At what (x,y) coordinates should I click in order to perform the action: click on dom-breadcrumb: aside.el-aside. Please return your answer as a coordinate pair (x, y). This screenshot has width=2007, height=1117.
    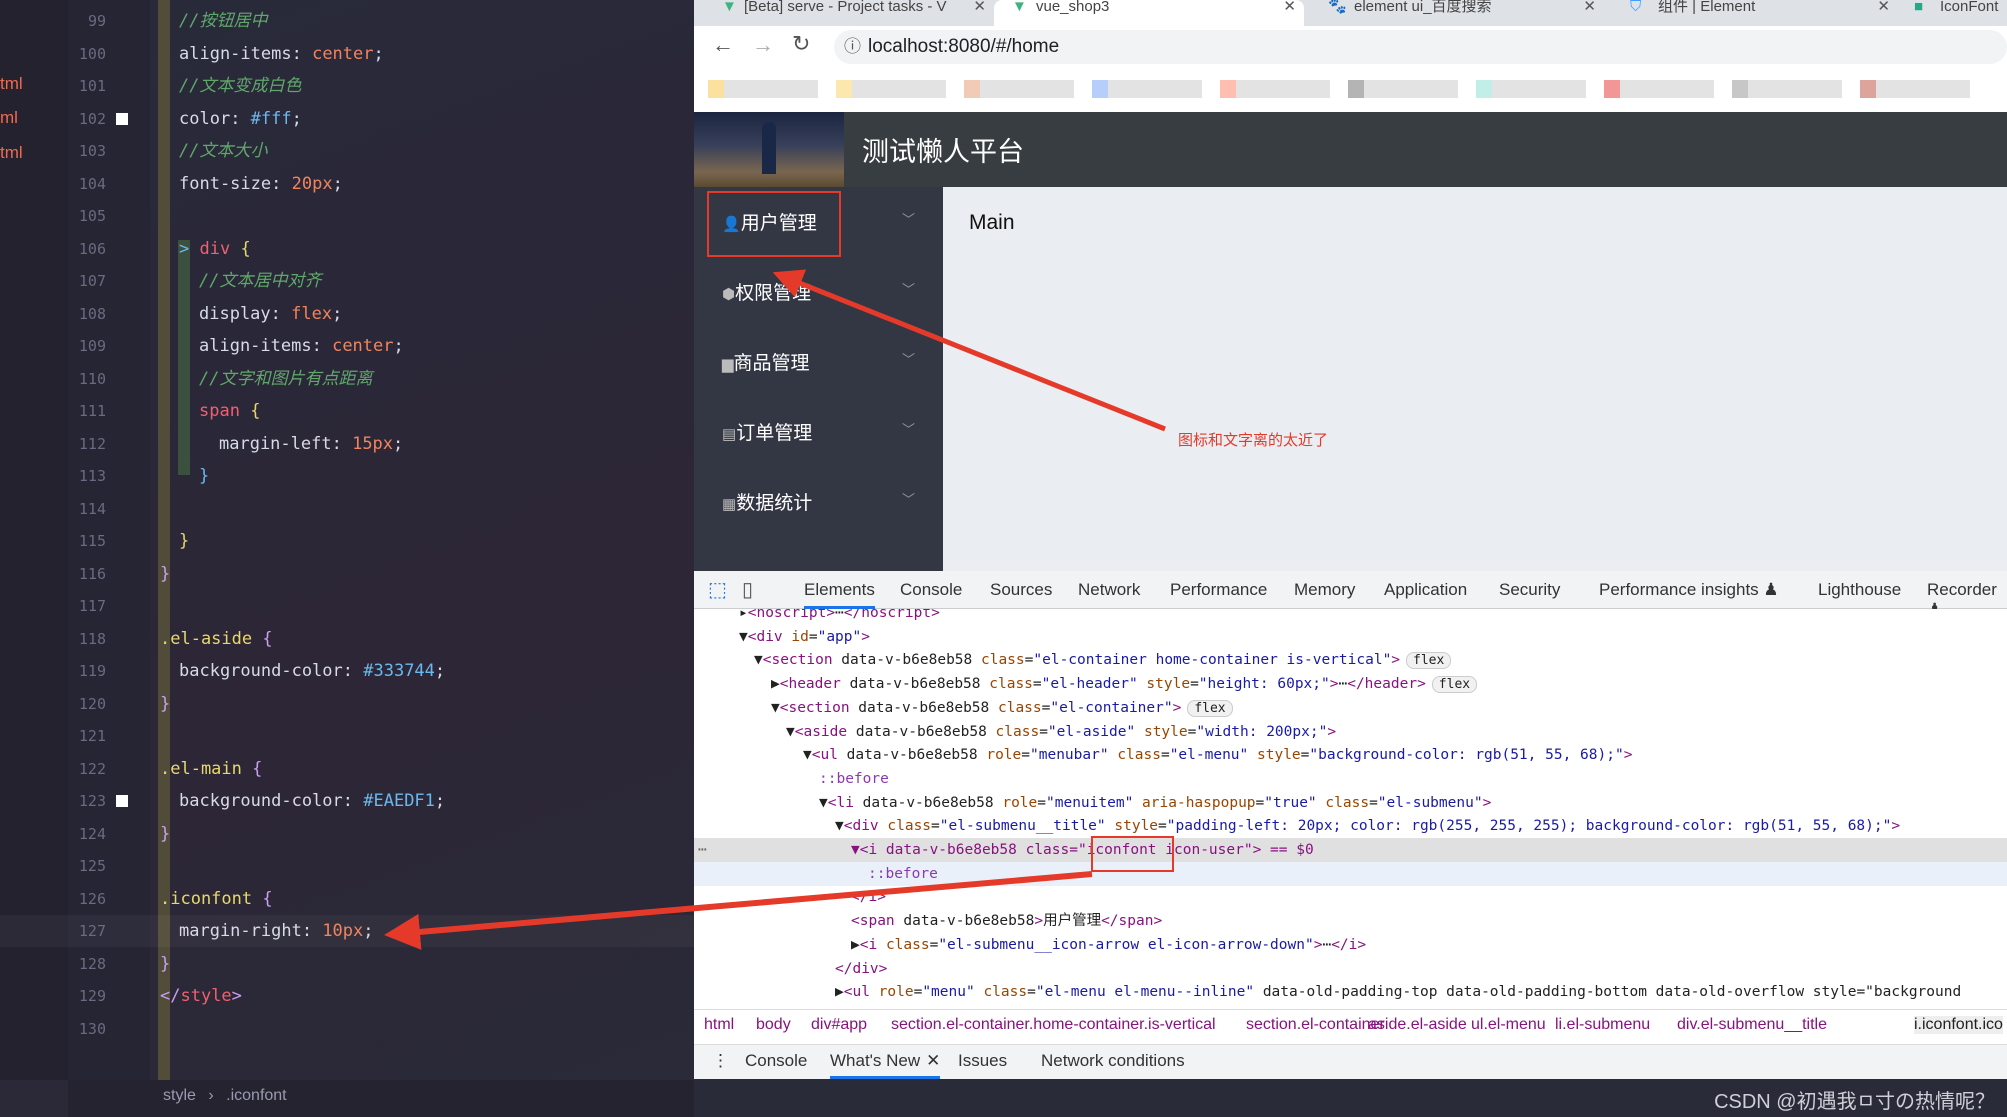
    Looking at the image, I should click on (1417, 1025).